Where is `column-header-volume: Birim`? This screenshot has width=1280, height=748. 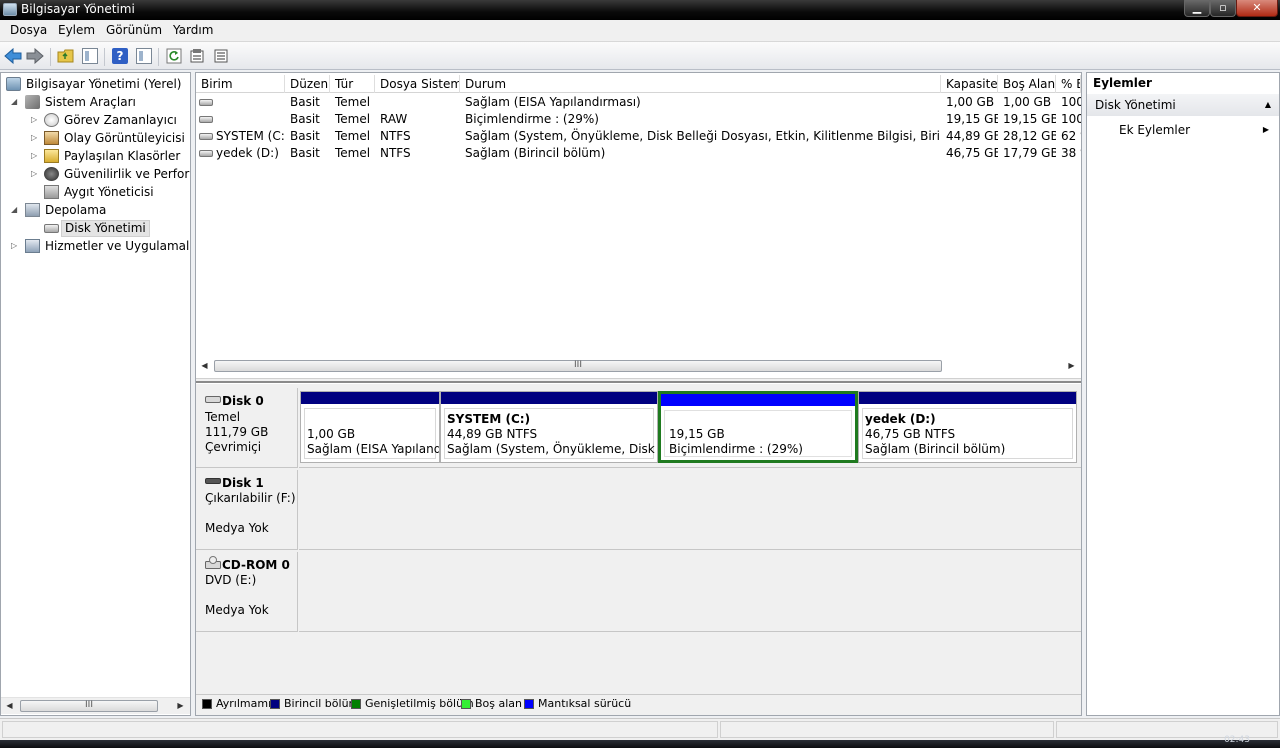 column-header-volume: Birim is located at coordinates (240, 84).